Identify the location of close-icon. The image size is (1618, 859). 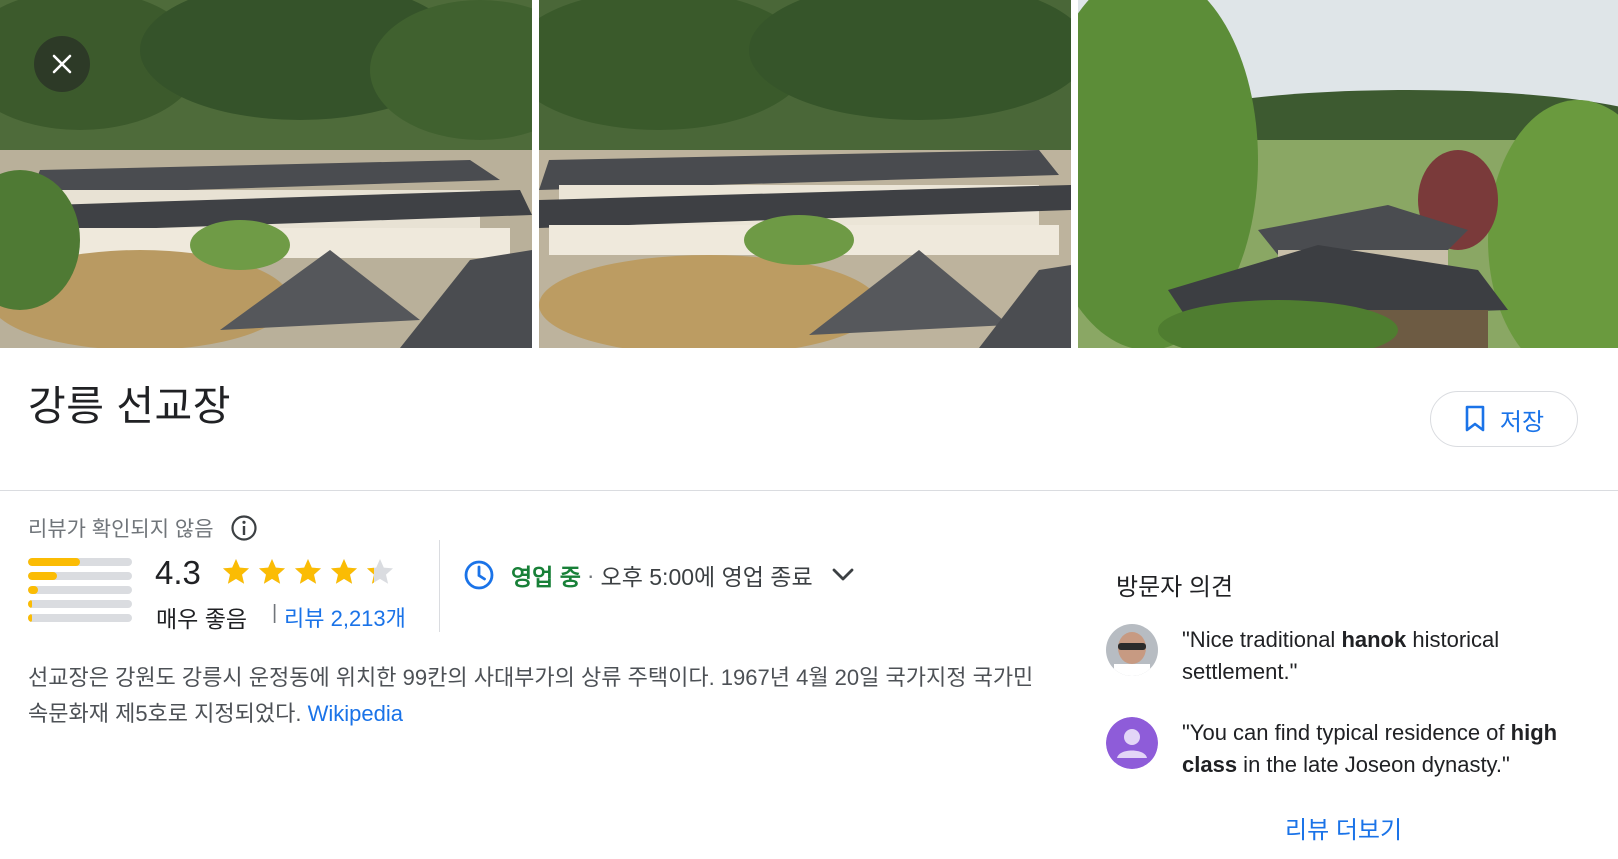
(62, 64).